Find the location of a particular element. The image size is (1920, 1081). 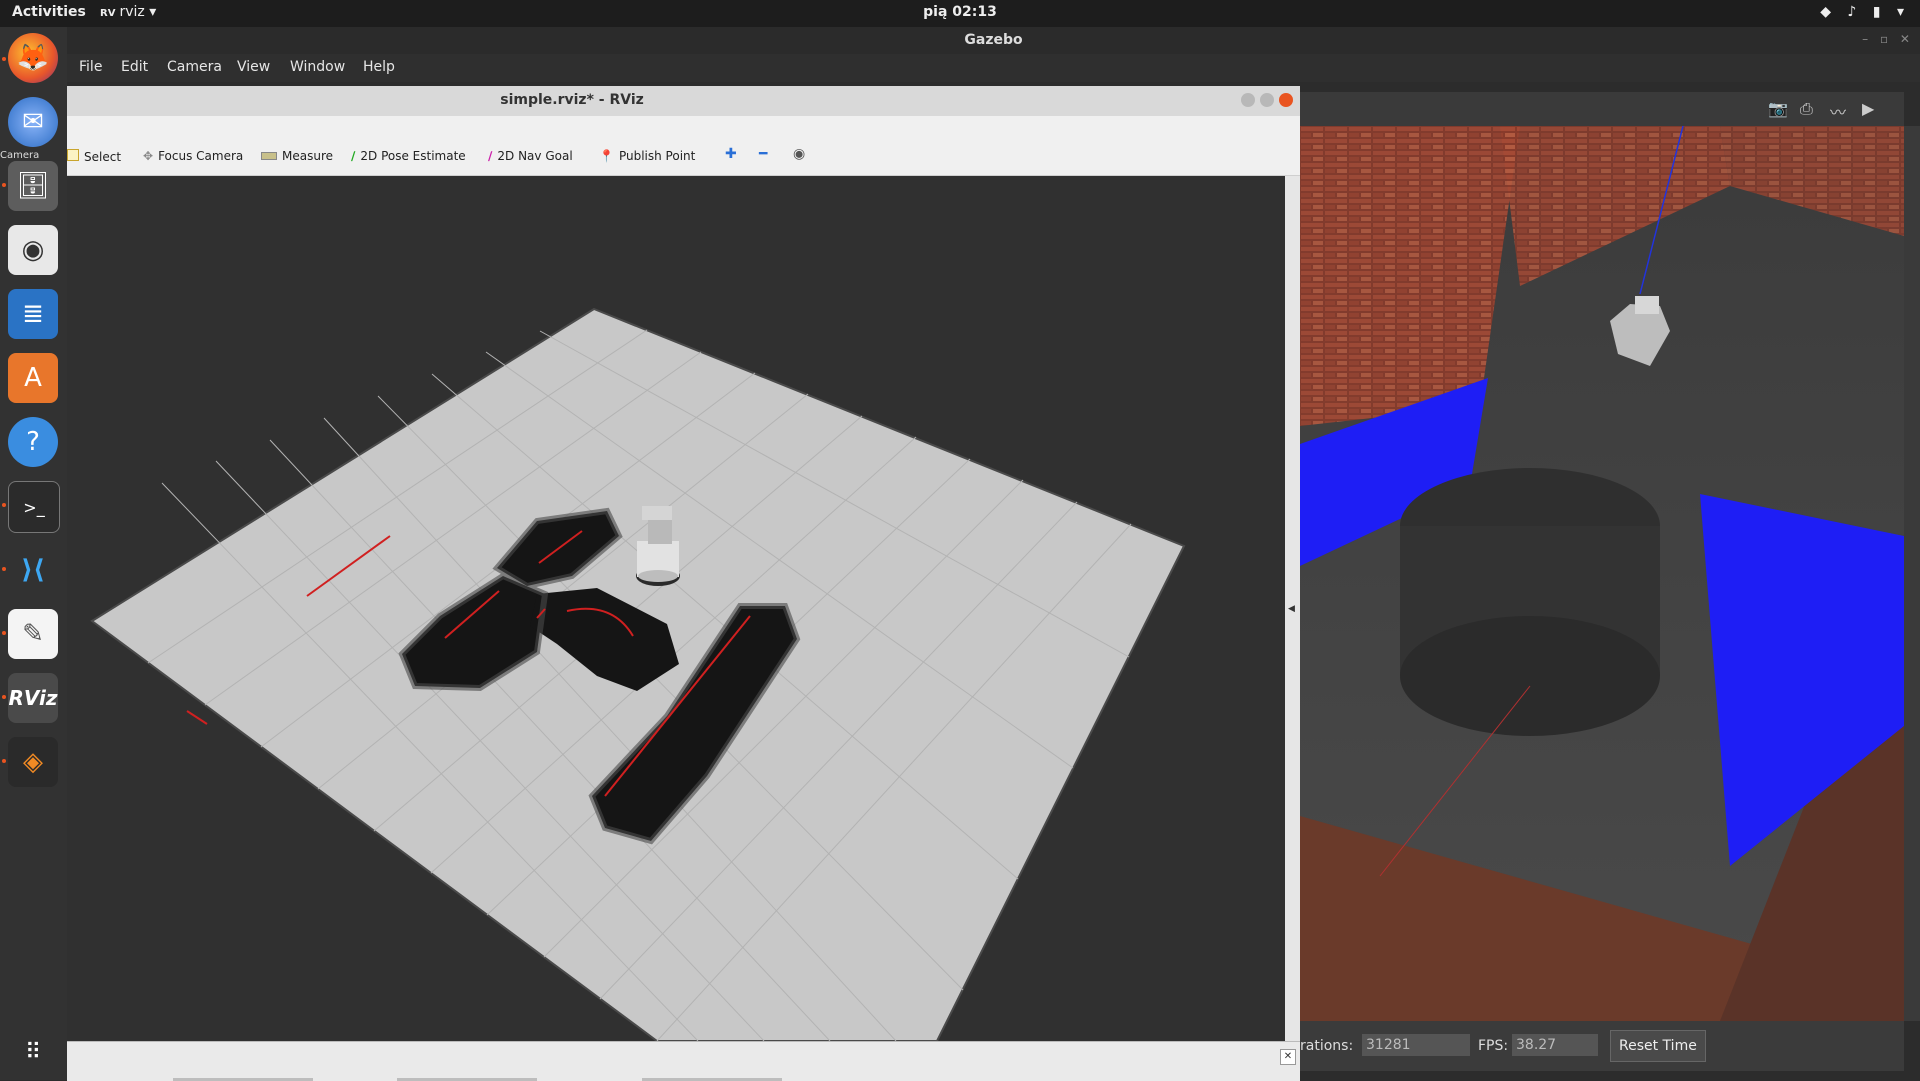

measure-icon is located at coordinates (269, 156).